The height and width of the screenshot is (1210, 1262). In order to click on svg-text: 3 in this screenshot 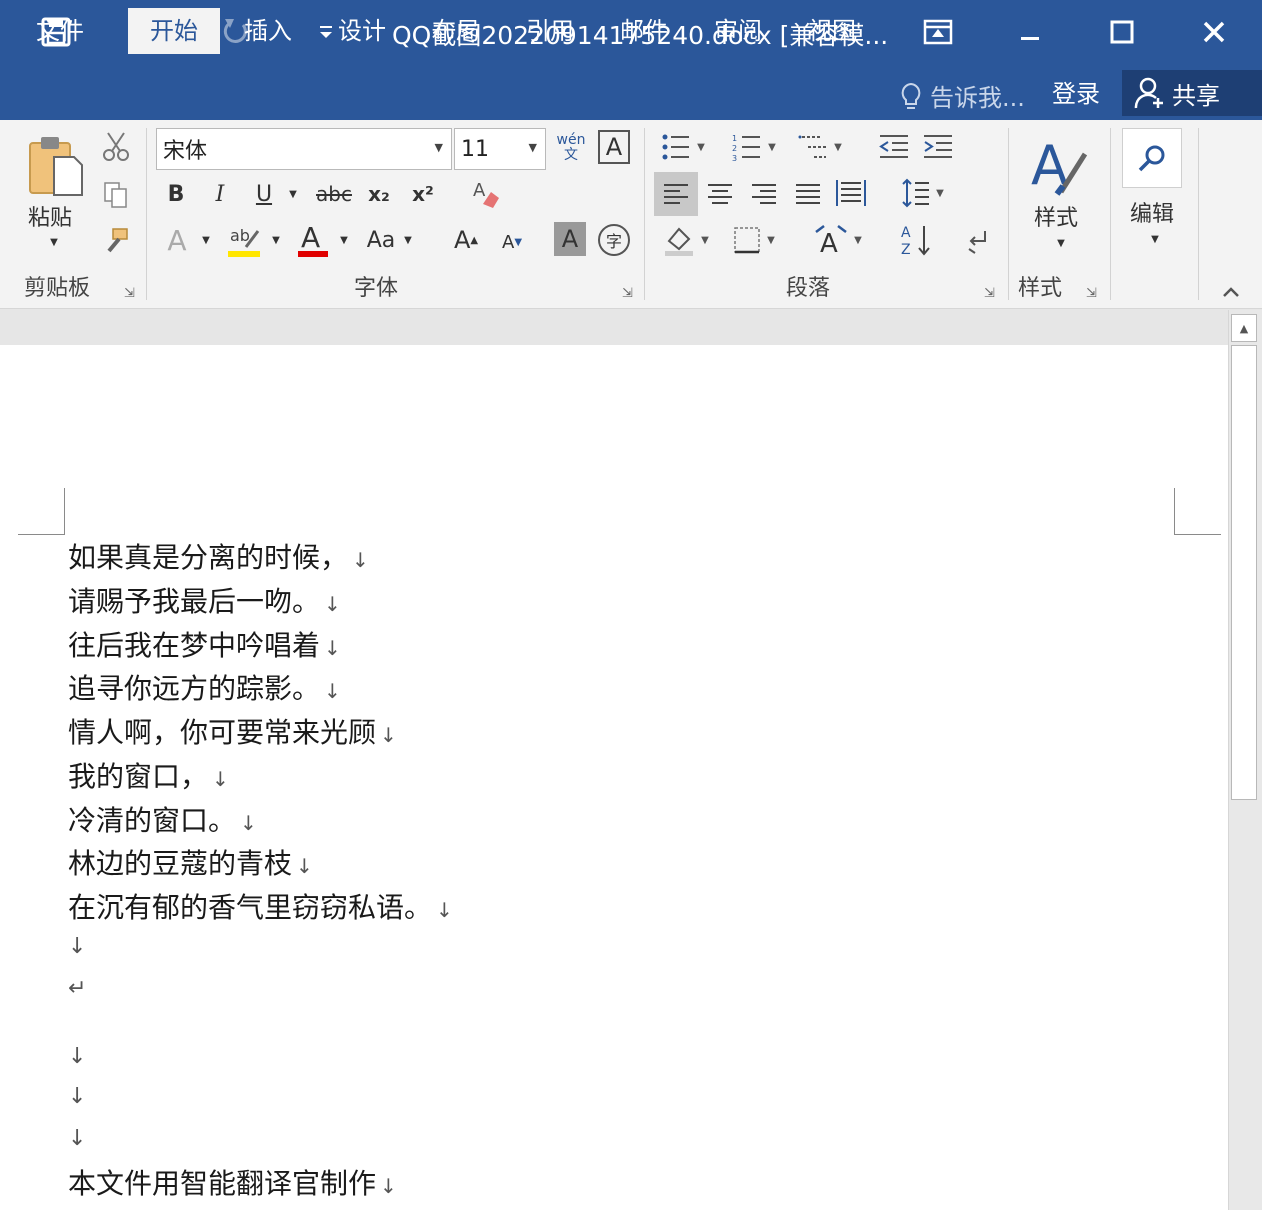, I will do `click(734, 158)`.